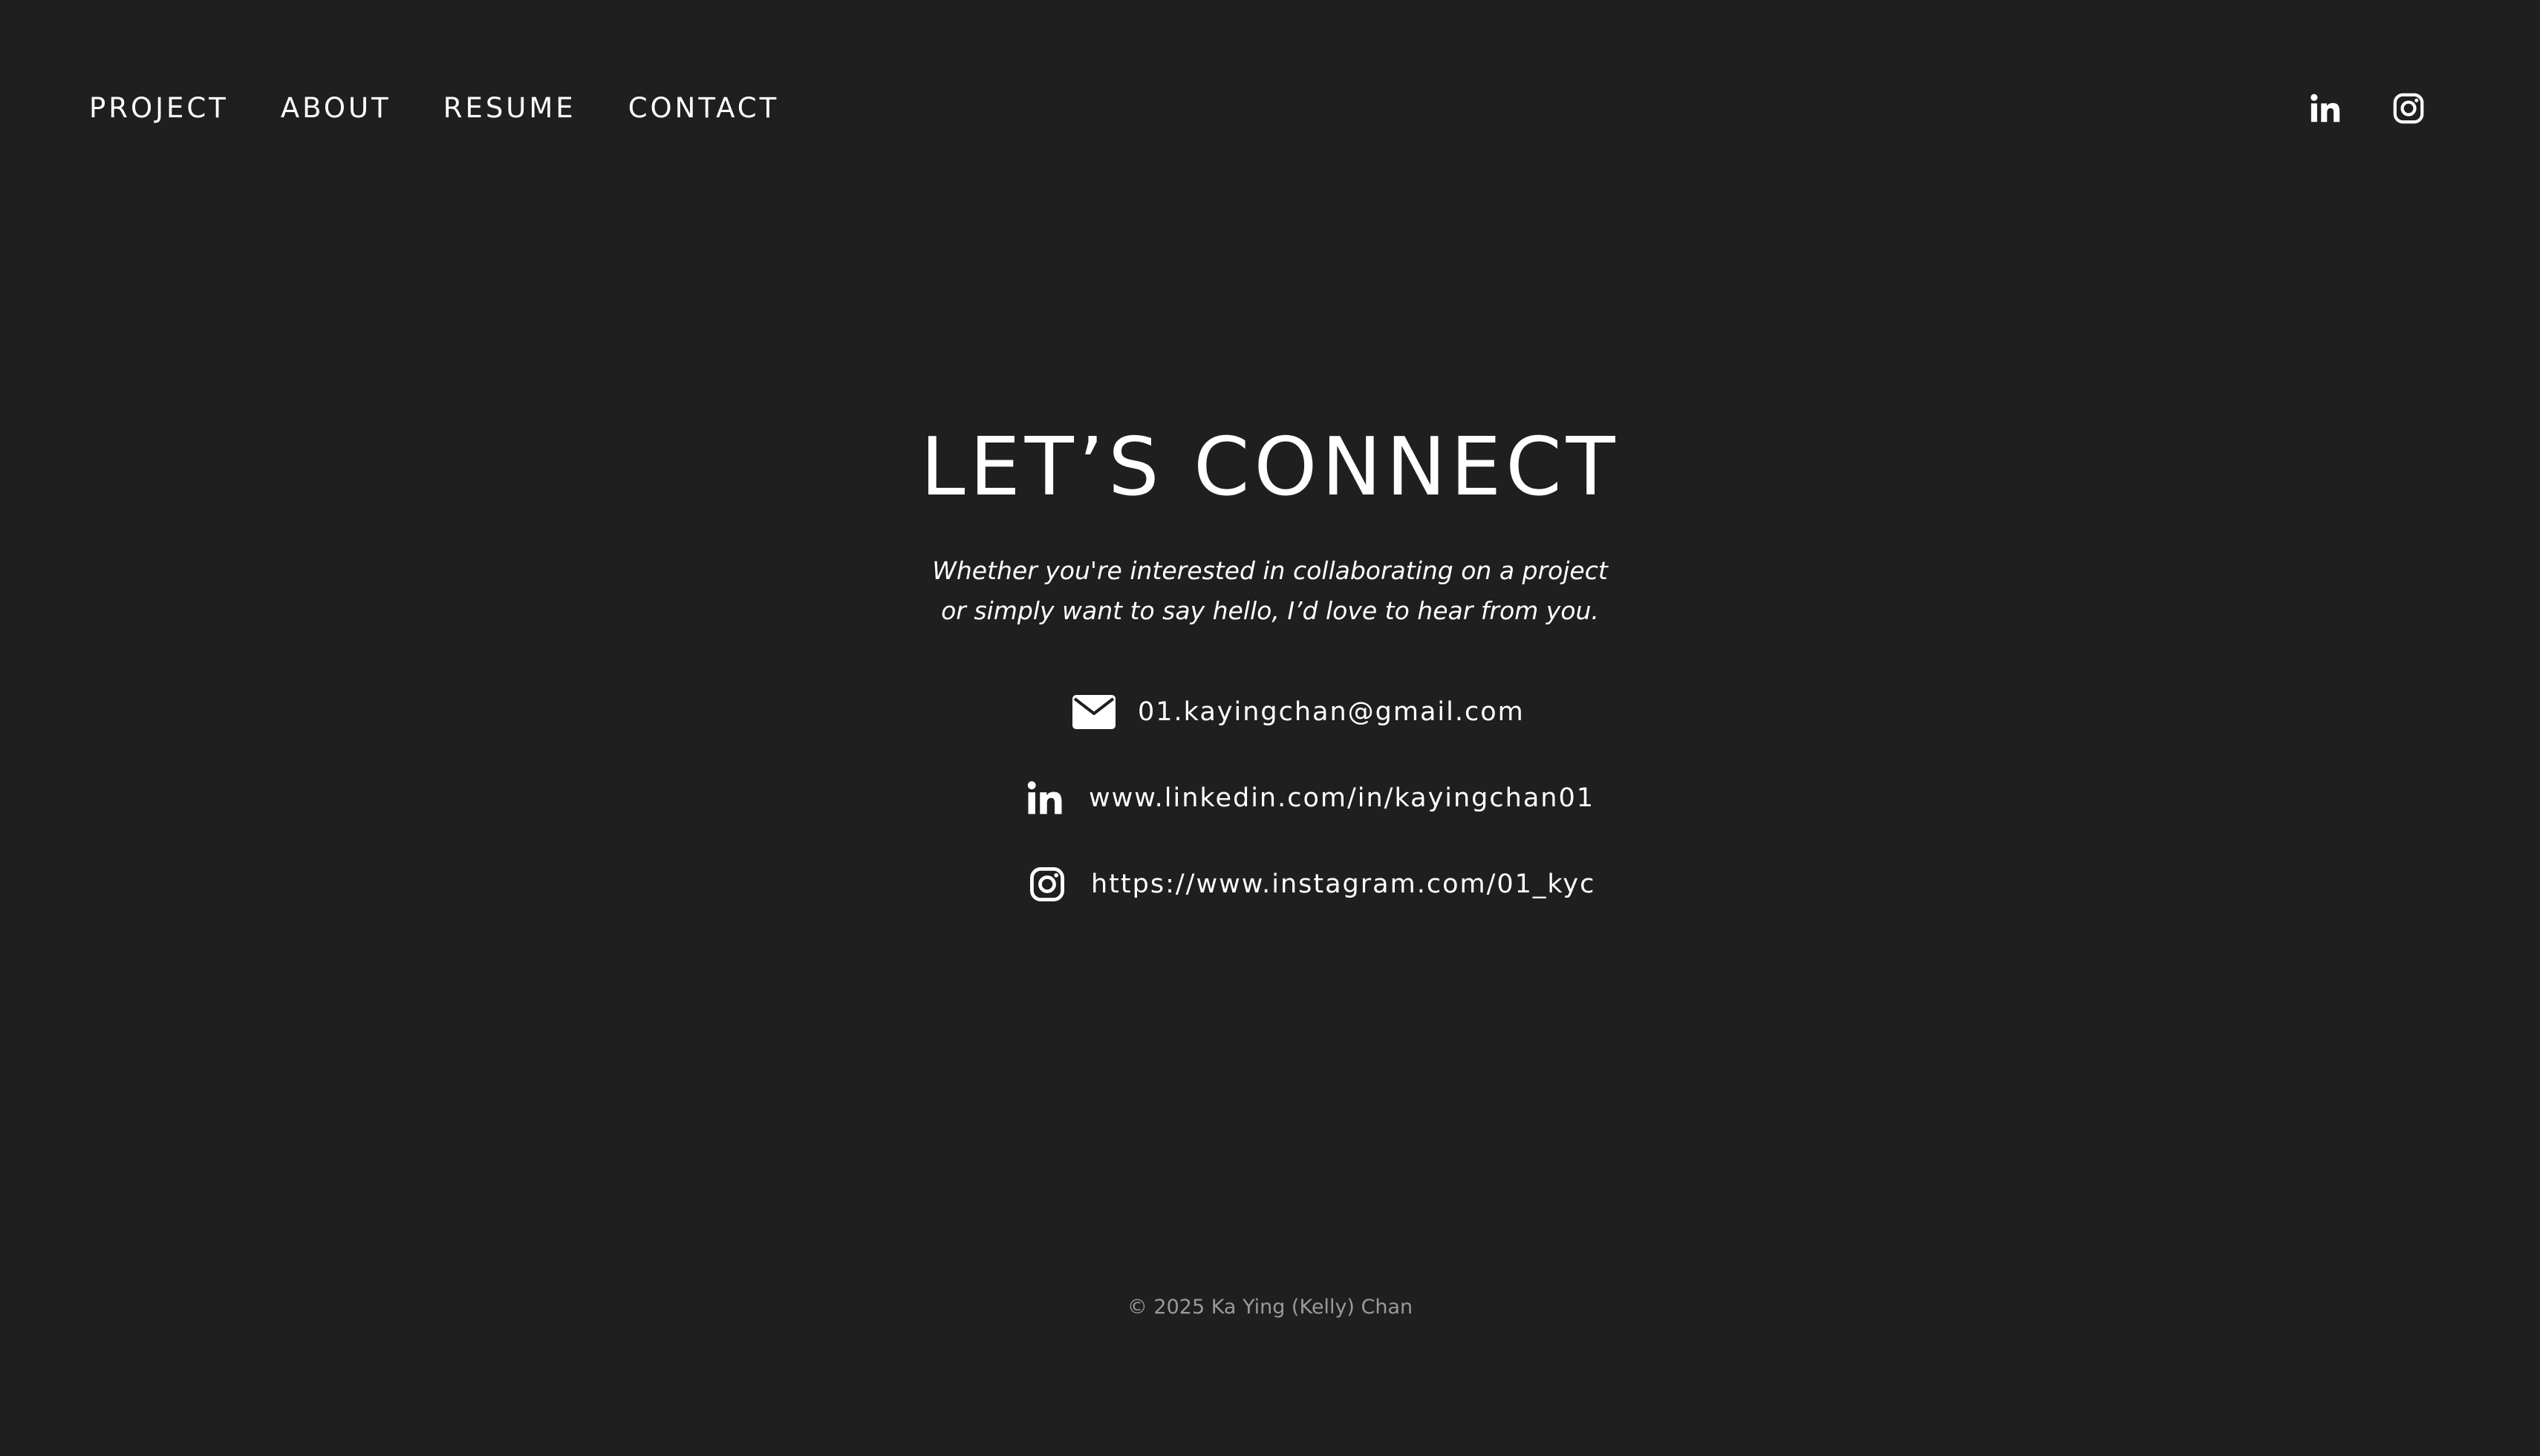 The height and width of the screenshot is (1456, 2540). I want to click on nav-item-contact: CONTACT, so click(704, 109).